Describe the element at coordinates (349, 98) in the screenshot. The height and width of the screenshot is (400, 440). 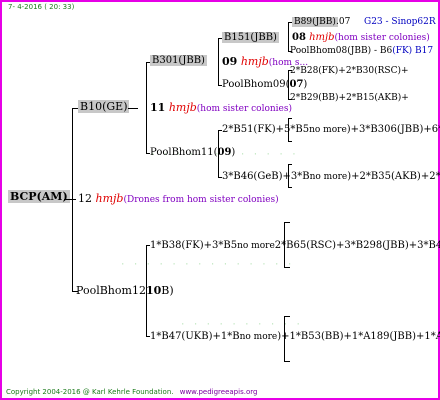
I see `gen3-sire-sub2: 2*B29(BB)+2*B15(AKB)+` at that location.